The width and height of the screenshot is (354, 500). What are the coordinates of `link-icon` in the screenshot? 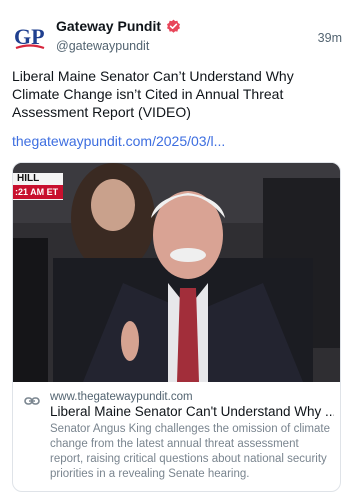 It's located at (32, 401).